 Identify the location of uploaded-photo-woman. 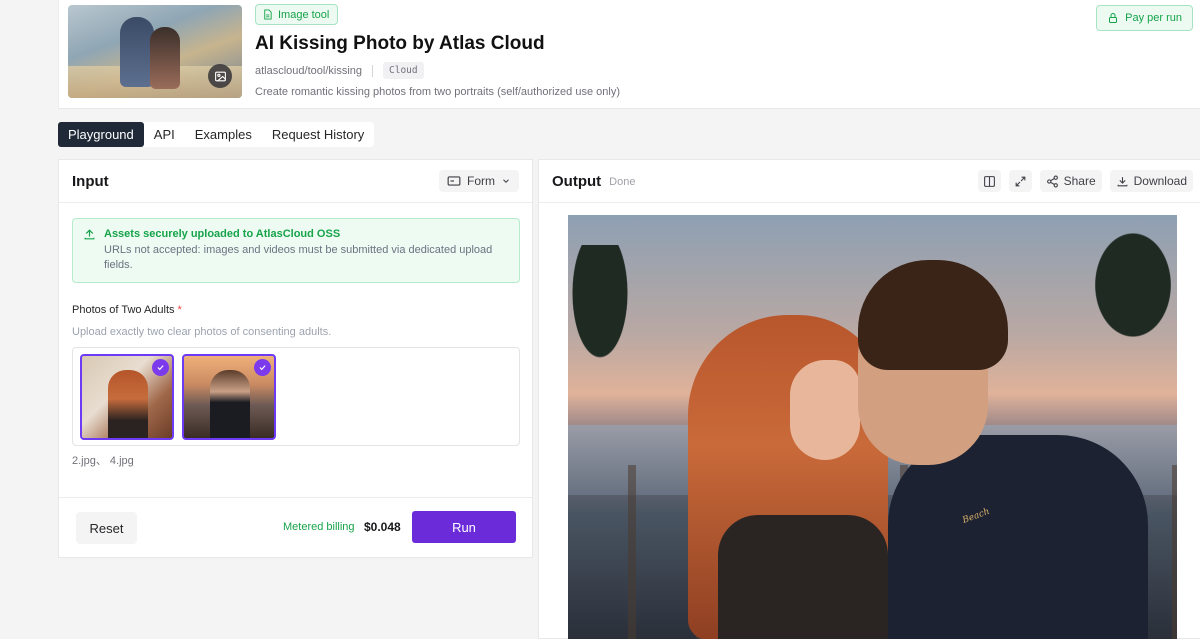
(127, 397).